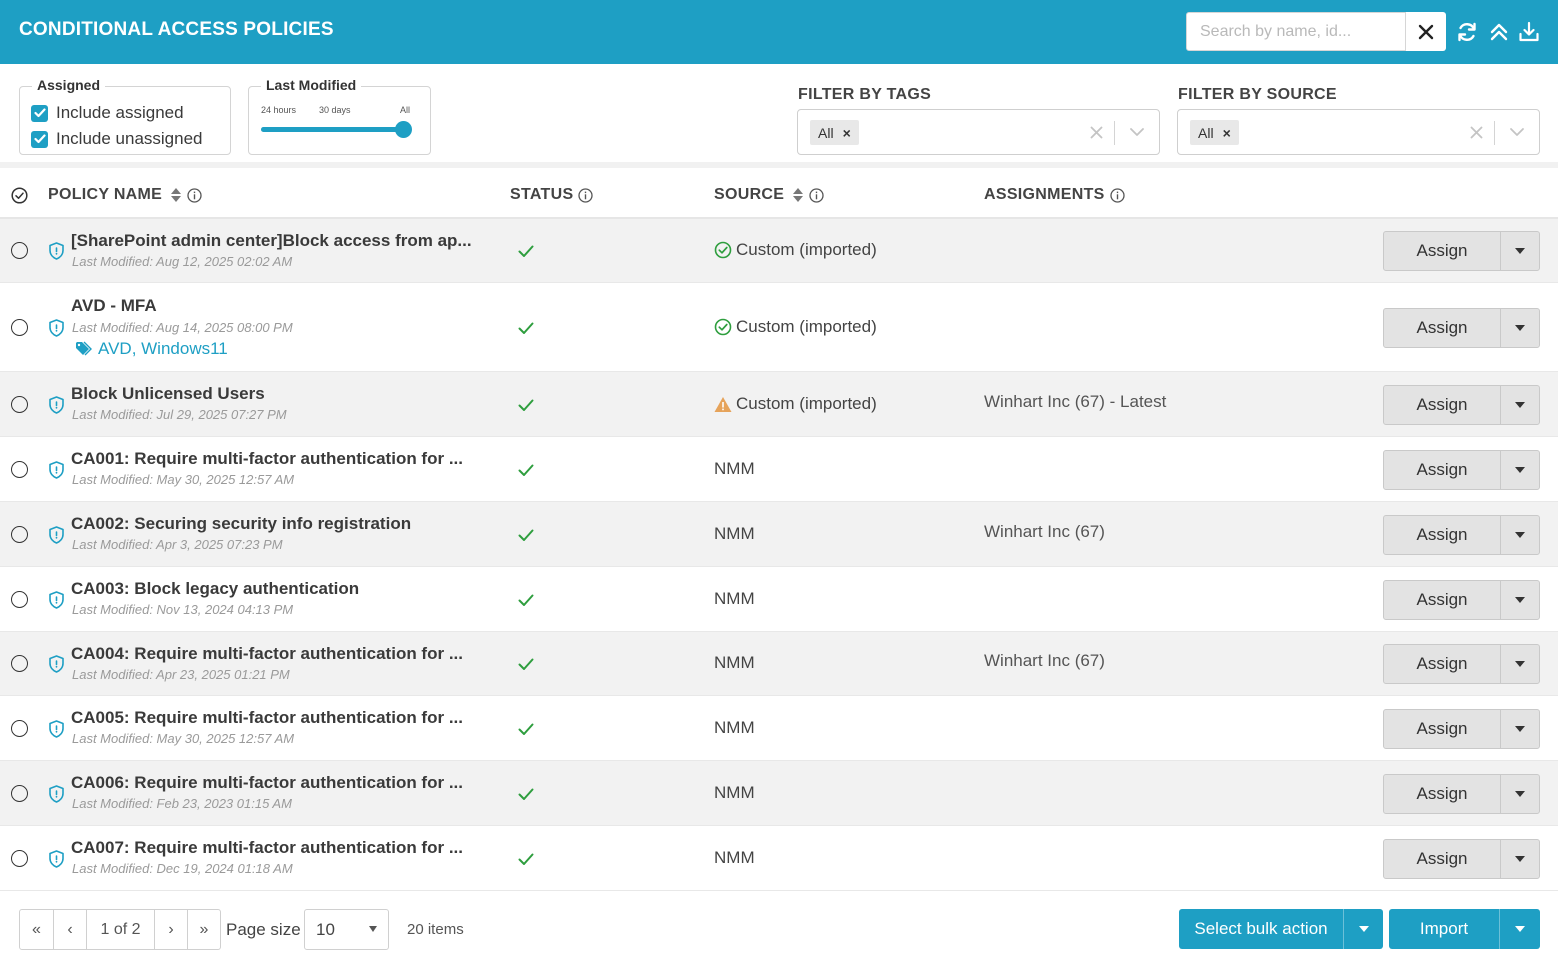  I want to click on collapse-all-button, so click(1499, 32).